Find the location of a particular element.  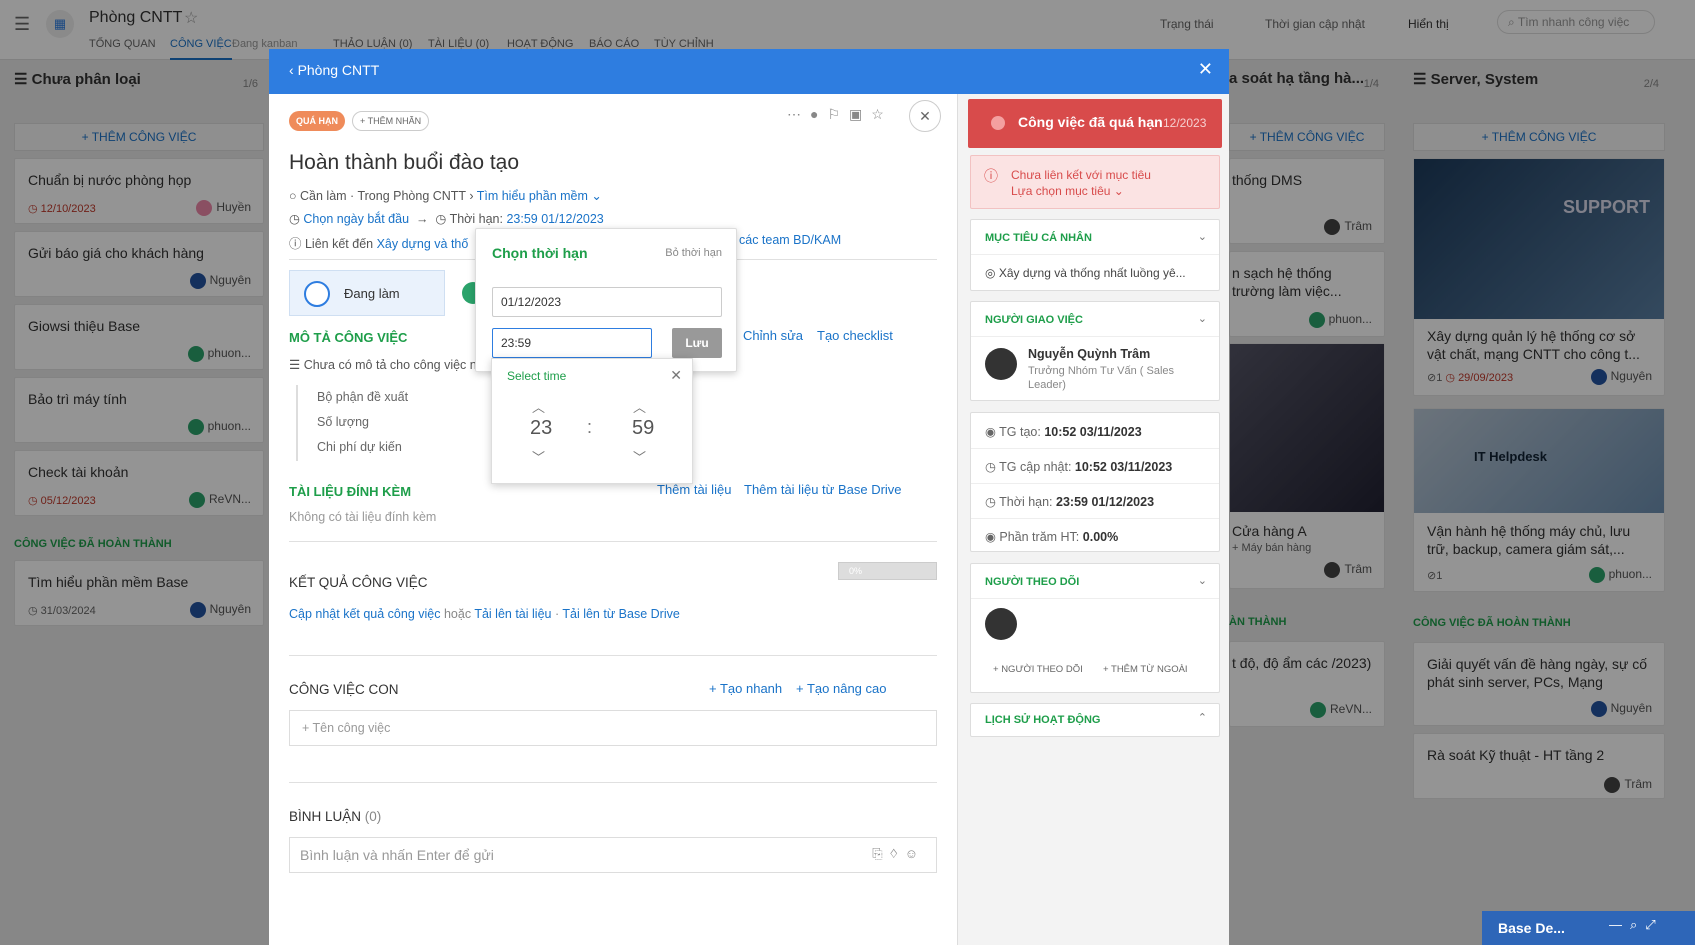

overdue-text: Công việc đã quá hạn is located at coordinates (1090, 122).